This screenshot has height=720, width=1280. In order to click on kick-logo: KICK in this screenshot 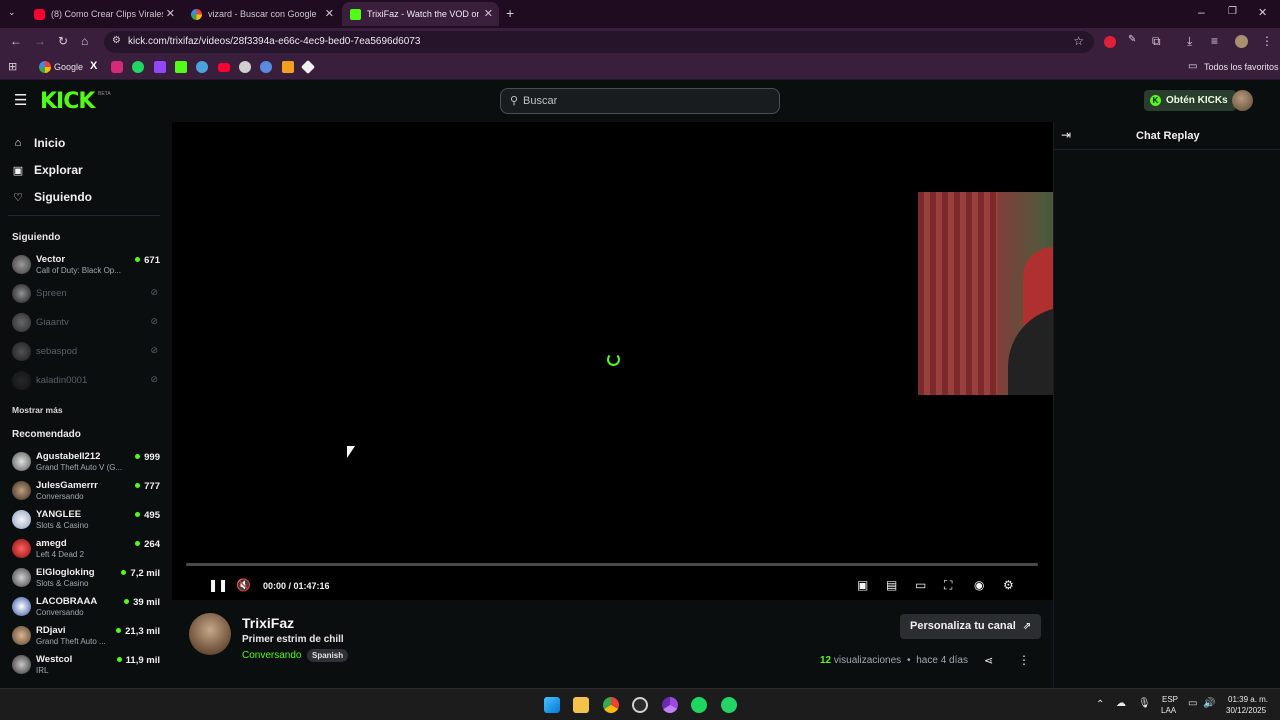, I will do `click(67, 101)`.